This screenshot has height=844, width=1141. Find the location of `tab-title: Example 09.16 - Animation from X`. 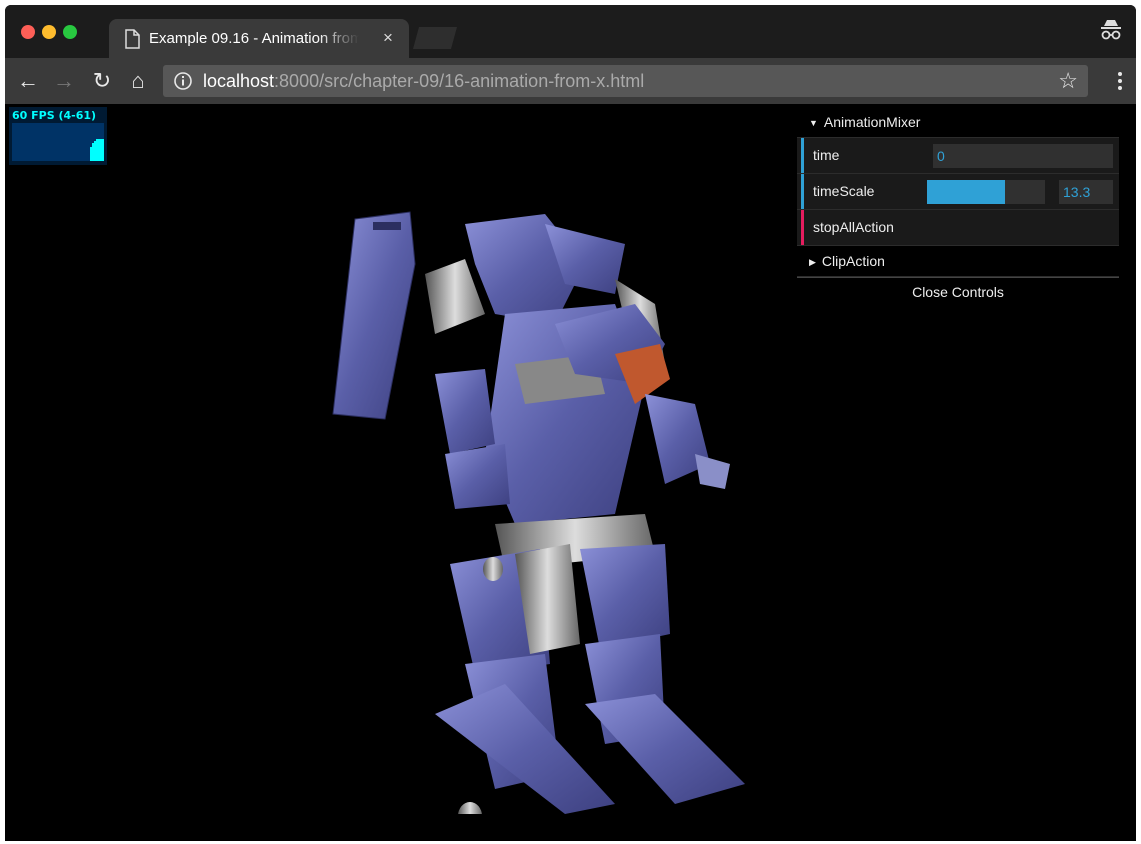

tab-title: Example 09.16 - Animation from X is located at coordinates (254, 38).